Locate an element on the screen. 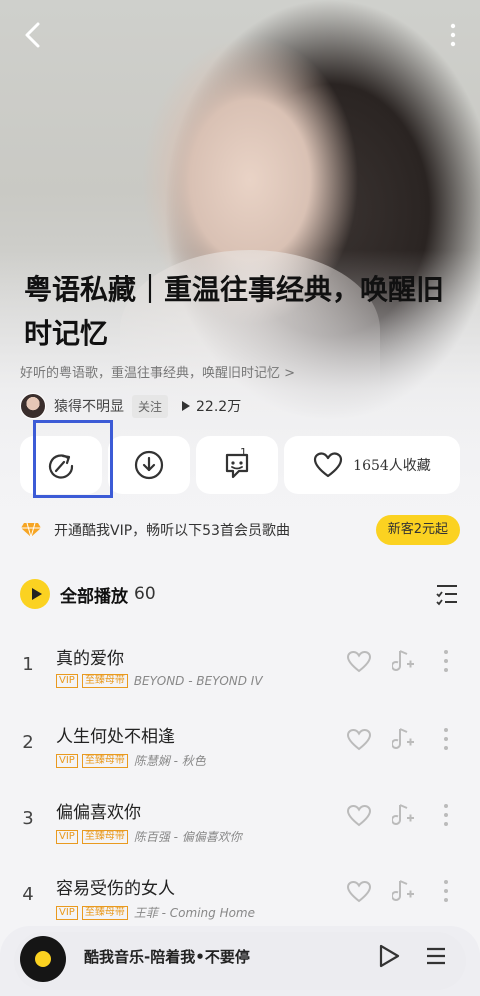 This screenshot has height=996, width=480. vip-banner: 开通酷我VIP，畅听以下53首会员歌曲 新客2元起 is located at coordinates (240, 530).